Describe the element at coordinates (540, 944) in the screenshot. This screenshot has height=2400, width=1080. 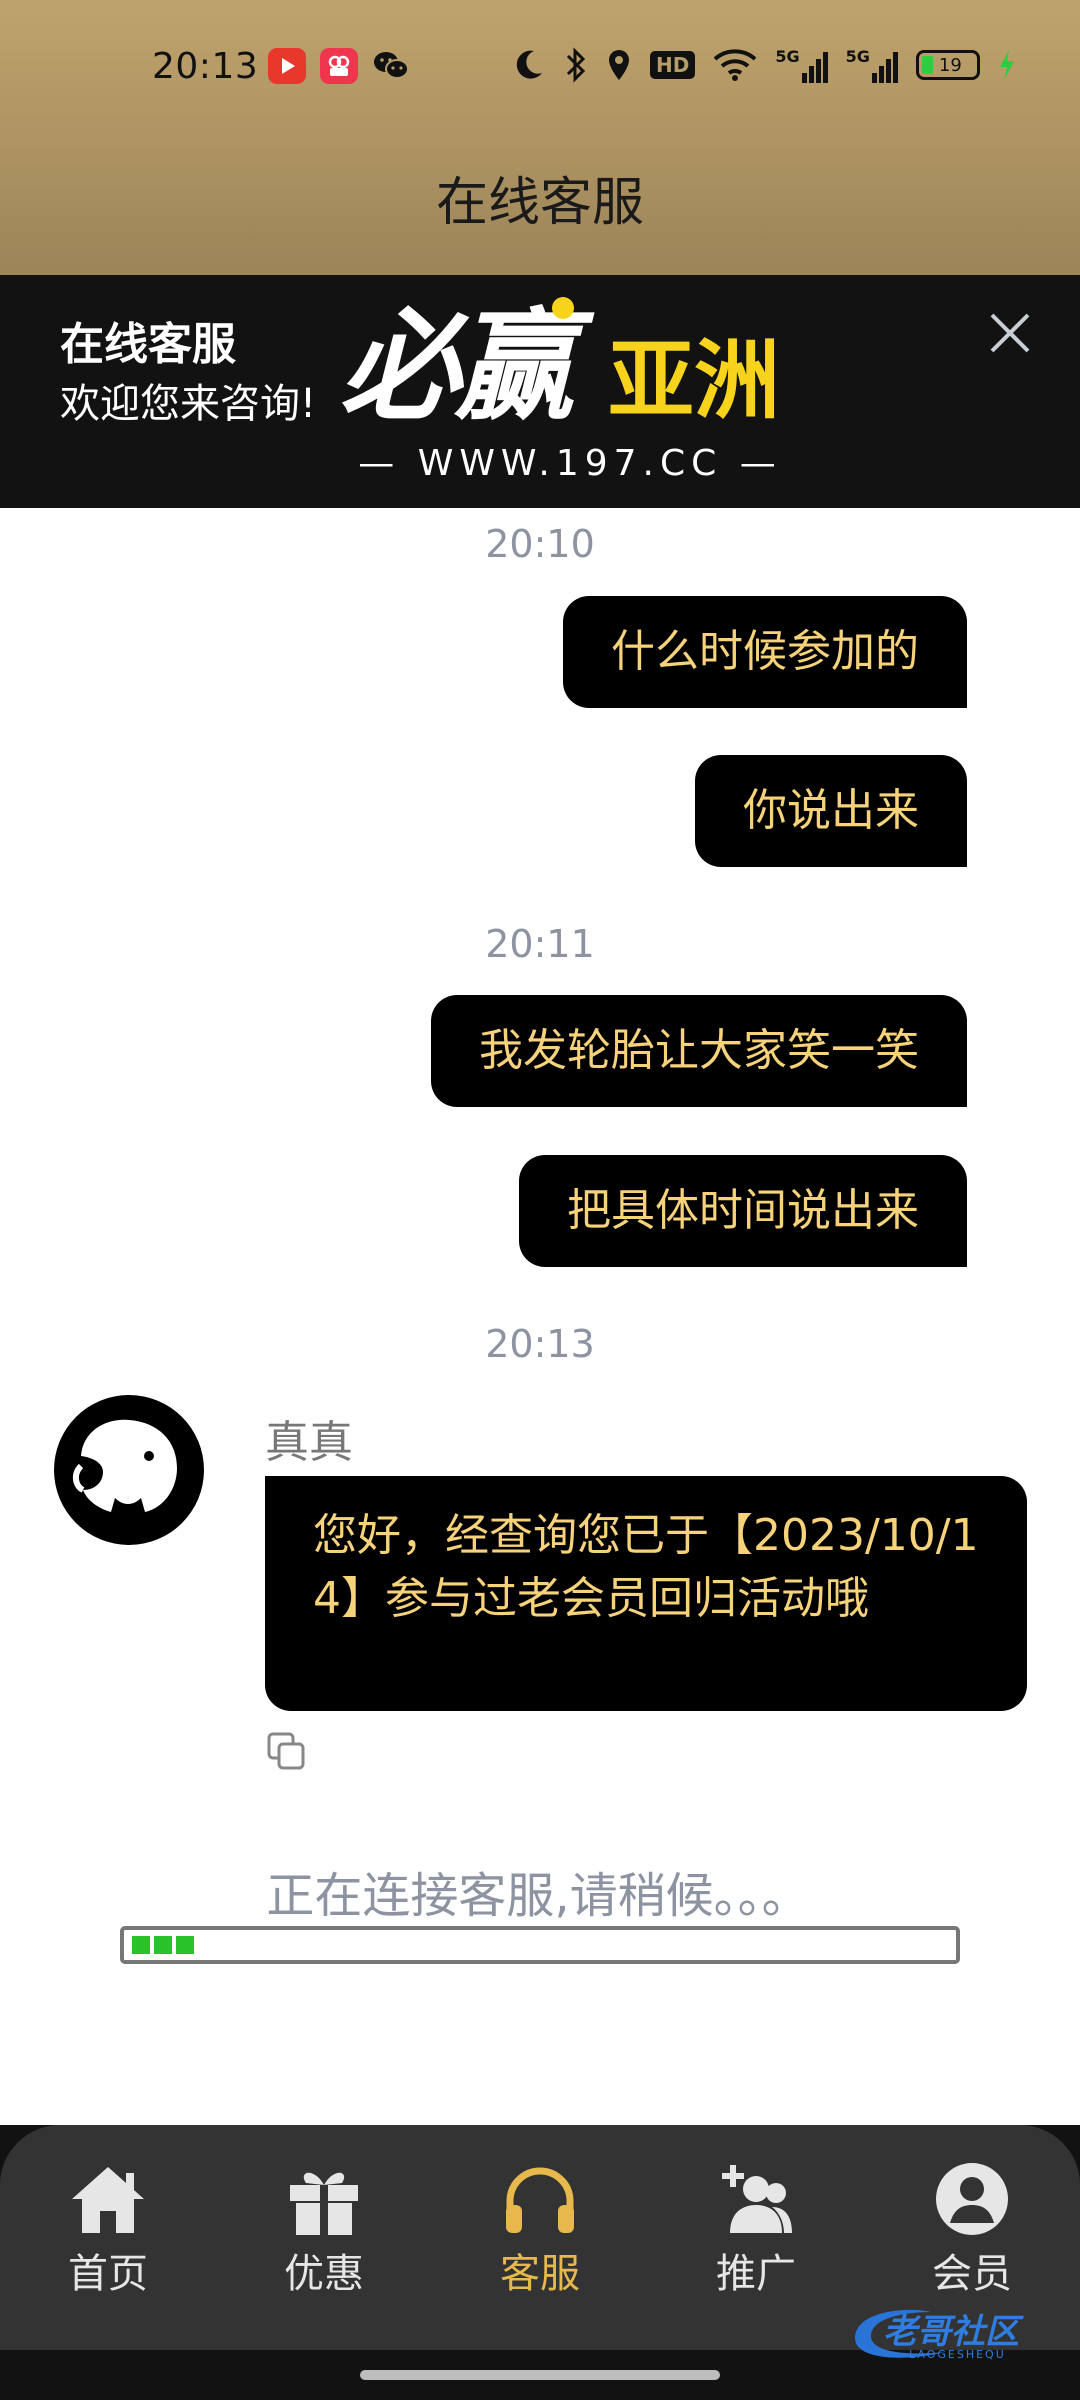
I see `timestamp: 20:11` at that location.